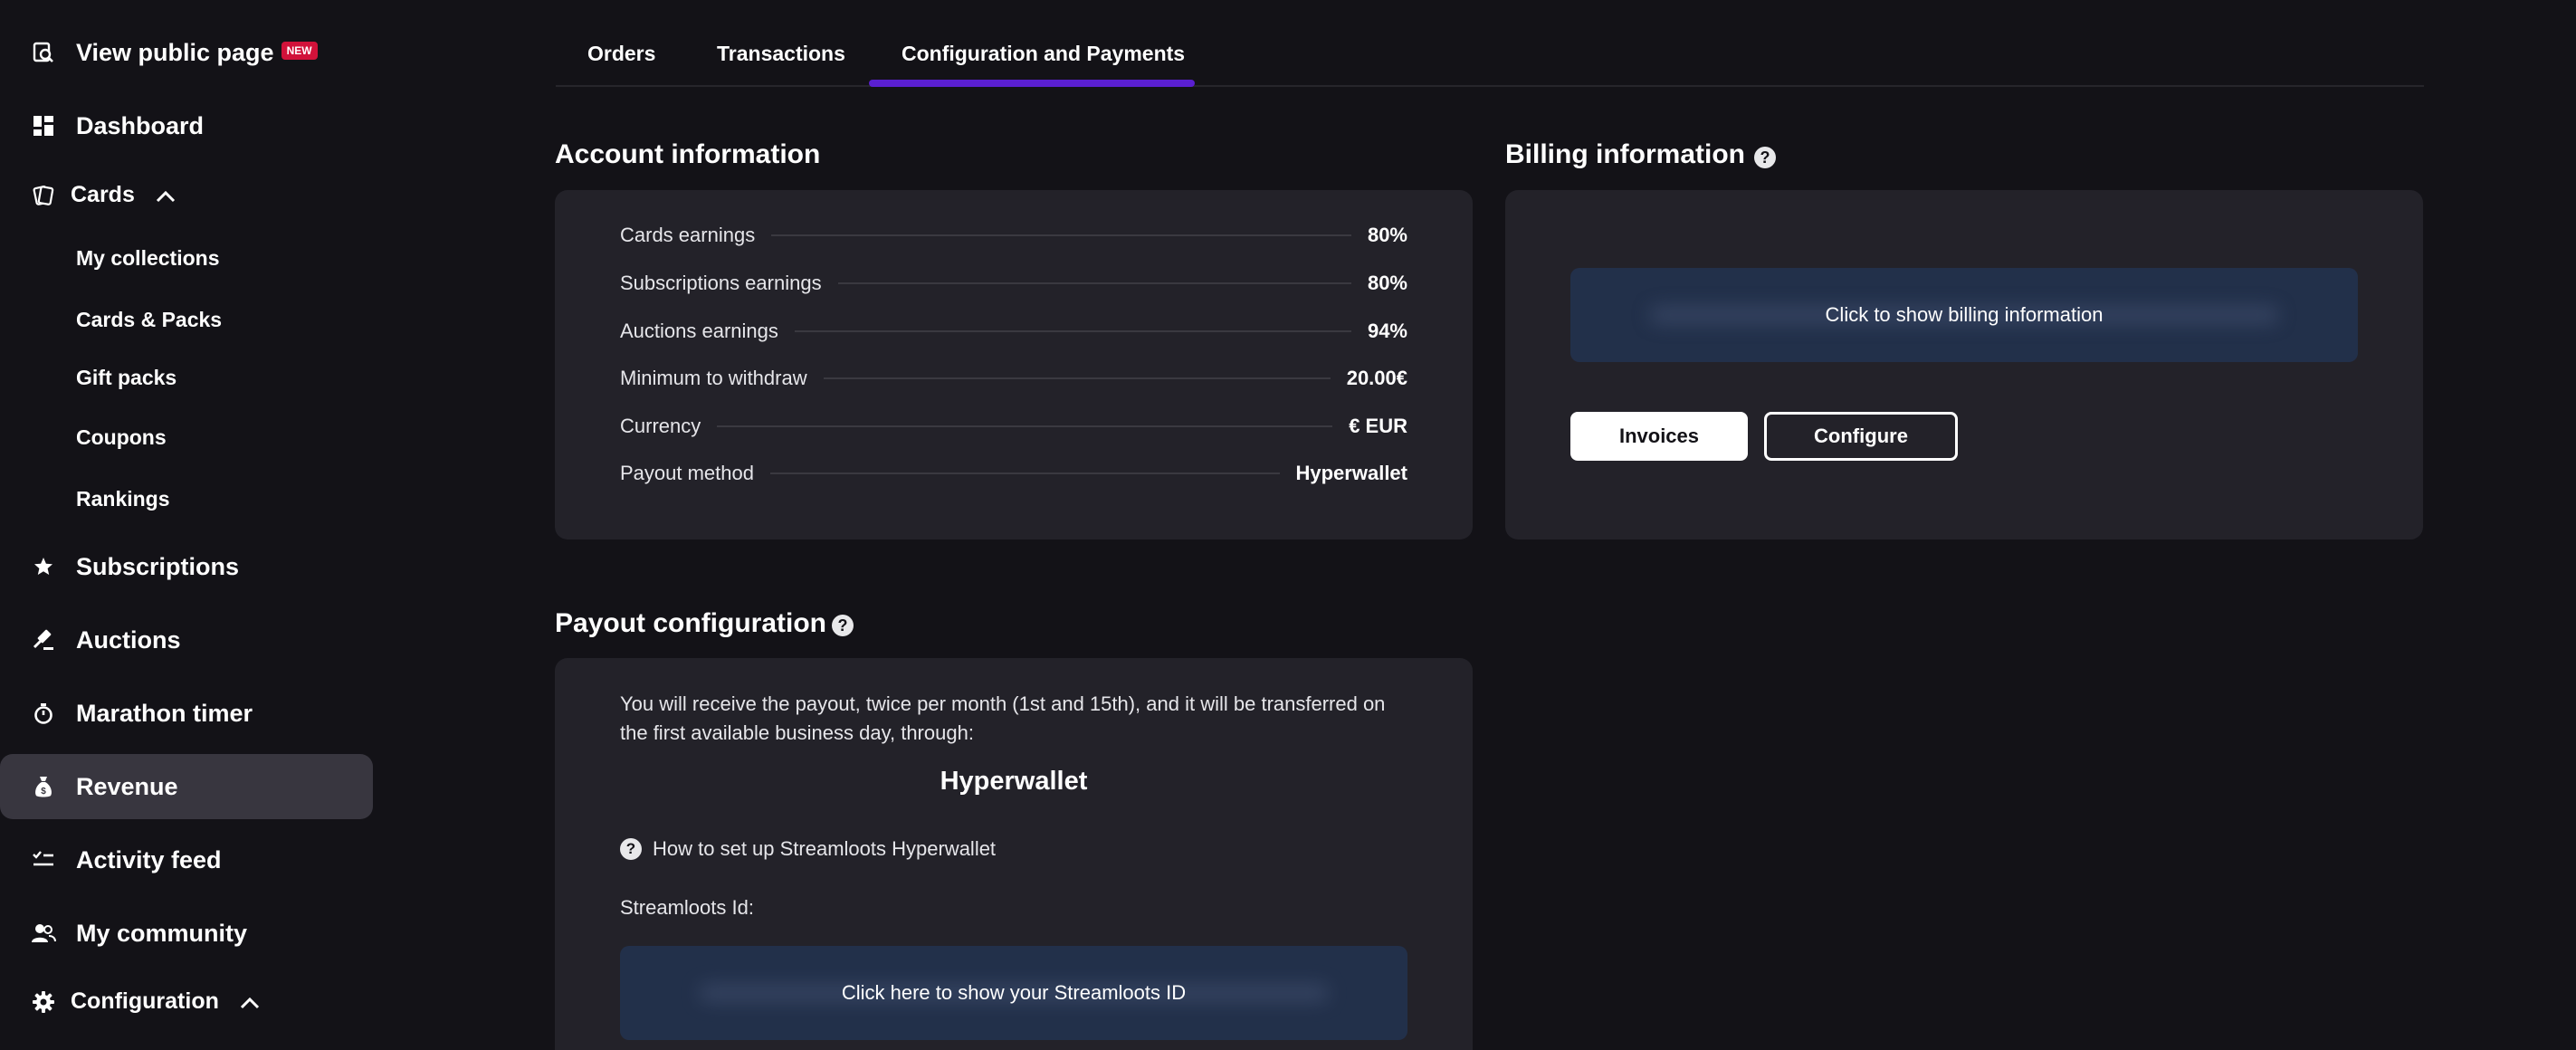 The height and width of the screenshot is (1050, 2576). What do you see at coordinates (721, 283) in the screenshot?
I see `info-label: Subscriptions earnings` at bounding box center [721, 283].